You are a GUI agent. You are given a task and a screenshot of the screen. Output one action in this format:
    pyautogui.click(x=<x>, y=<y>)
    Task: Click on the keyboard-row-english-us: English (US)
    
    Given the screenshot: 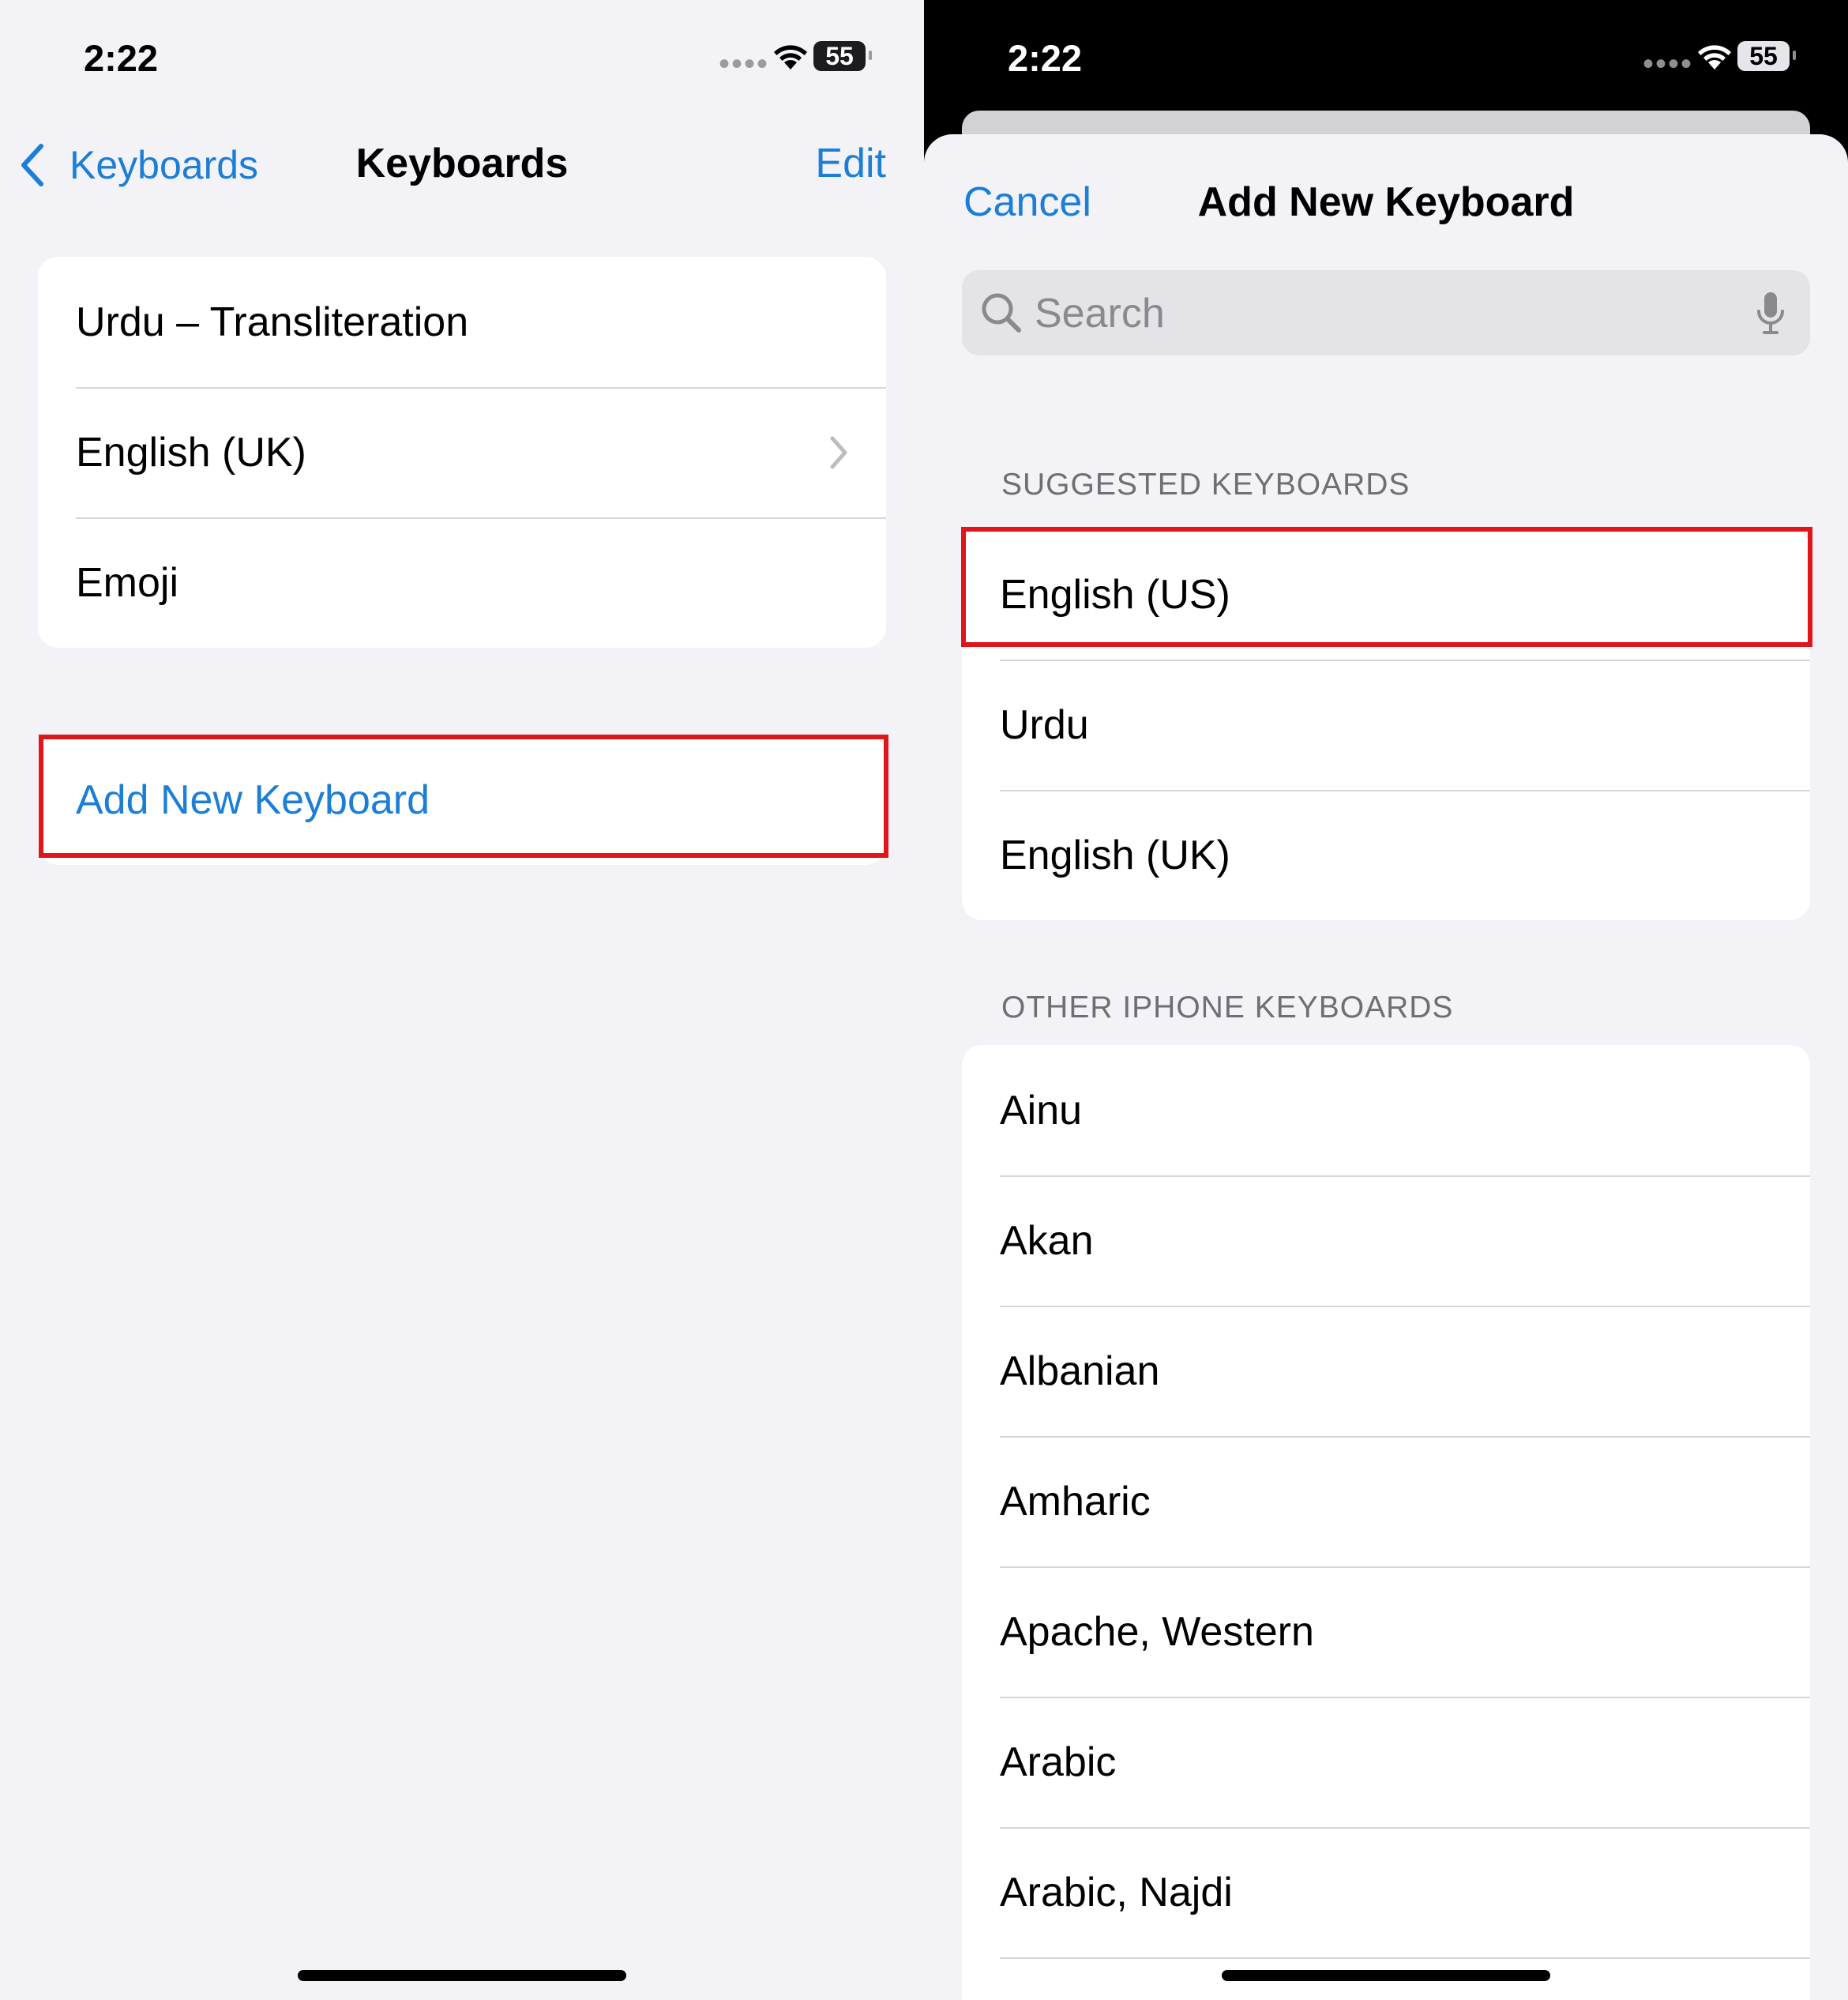 What is the action you would take?
    pyautogui.click(x=1386, y=594)
    